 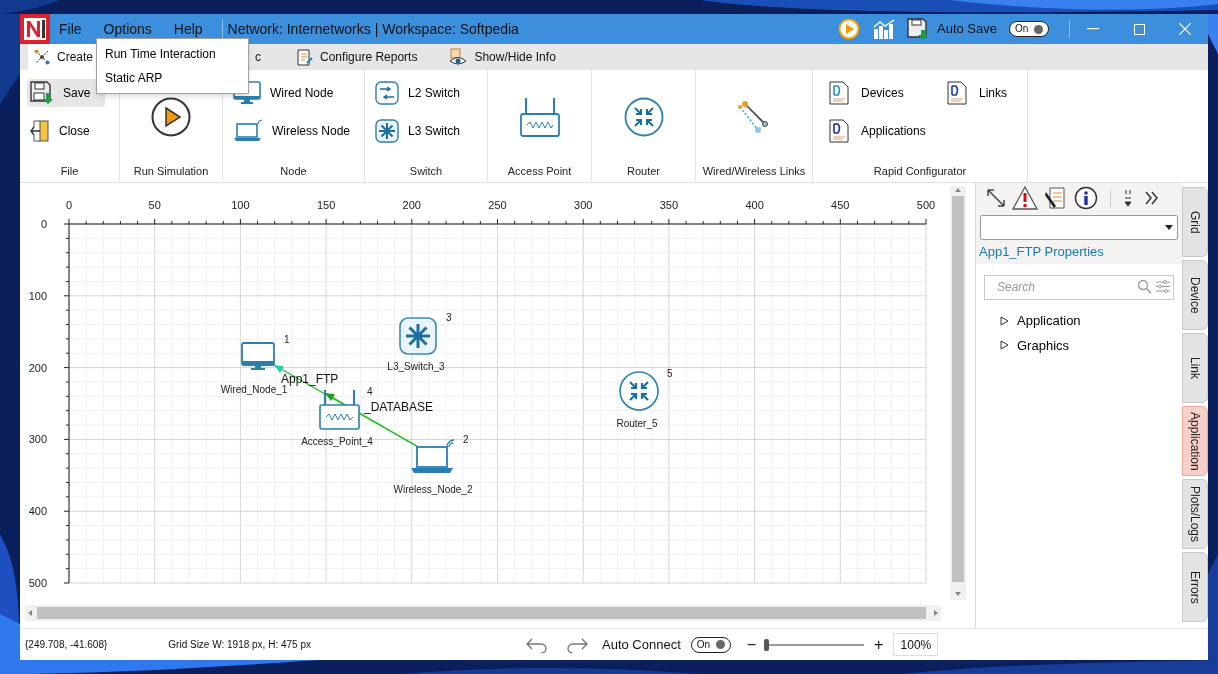 What do you see at coordinates (1043, 345) in the screenshot?
I see `tree-item: Graphics` at bounding box center [1043, 345].